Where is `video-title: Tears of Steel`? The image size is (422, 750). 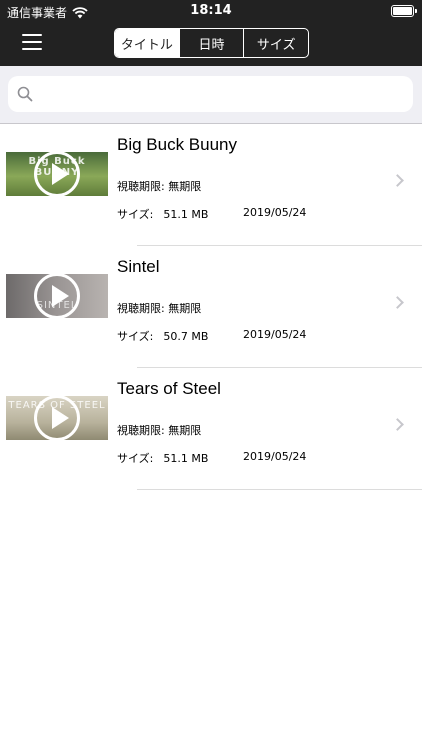 video-title: Tears of Steel is located at coordinates (169, 388).